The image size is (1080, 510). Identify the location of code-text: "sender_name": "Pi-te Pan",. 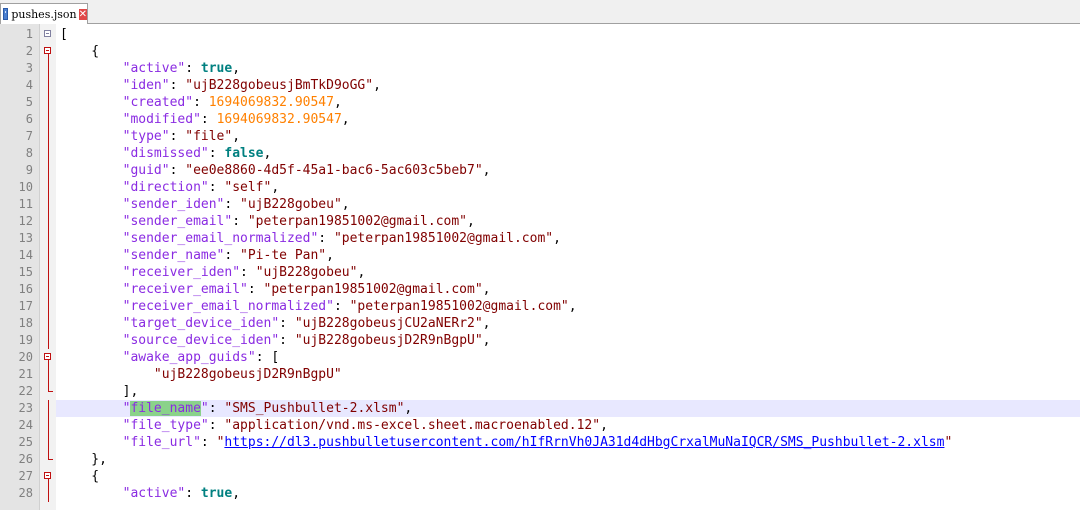
(568, 255).